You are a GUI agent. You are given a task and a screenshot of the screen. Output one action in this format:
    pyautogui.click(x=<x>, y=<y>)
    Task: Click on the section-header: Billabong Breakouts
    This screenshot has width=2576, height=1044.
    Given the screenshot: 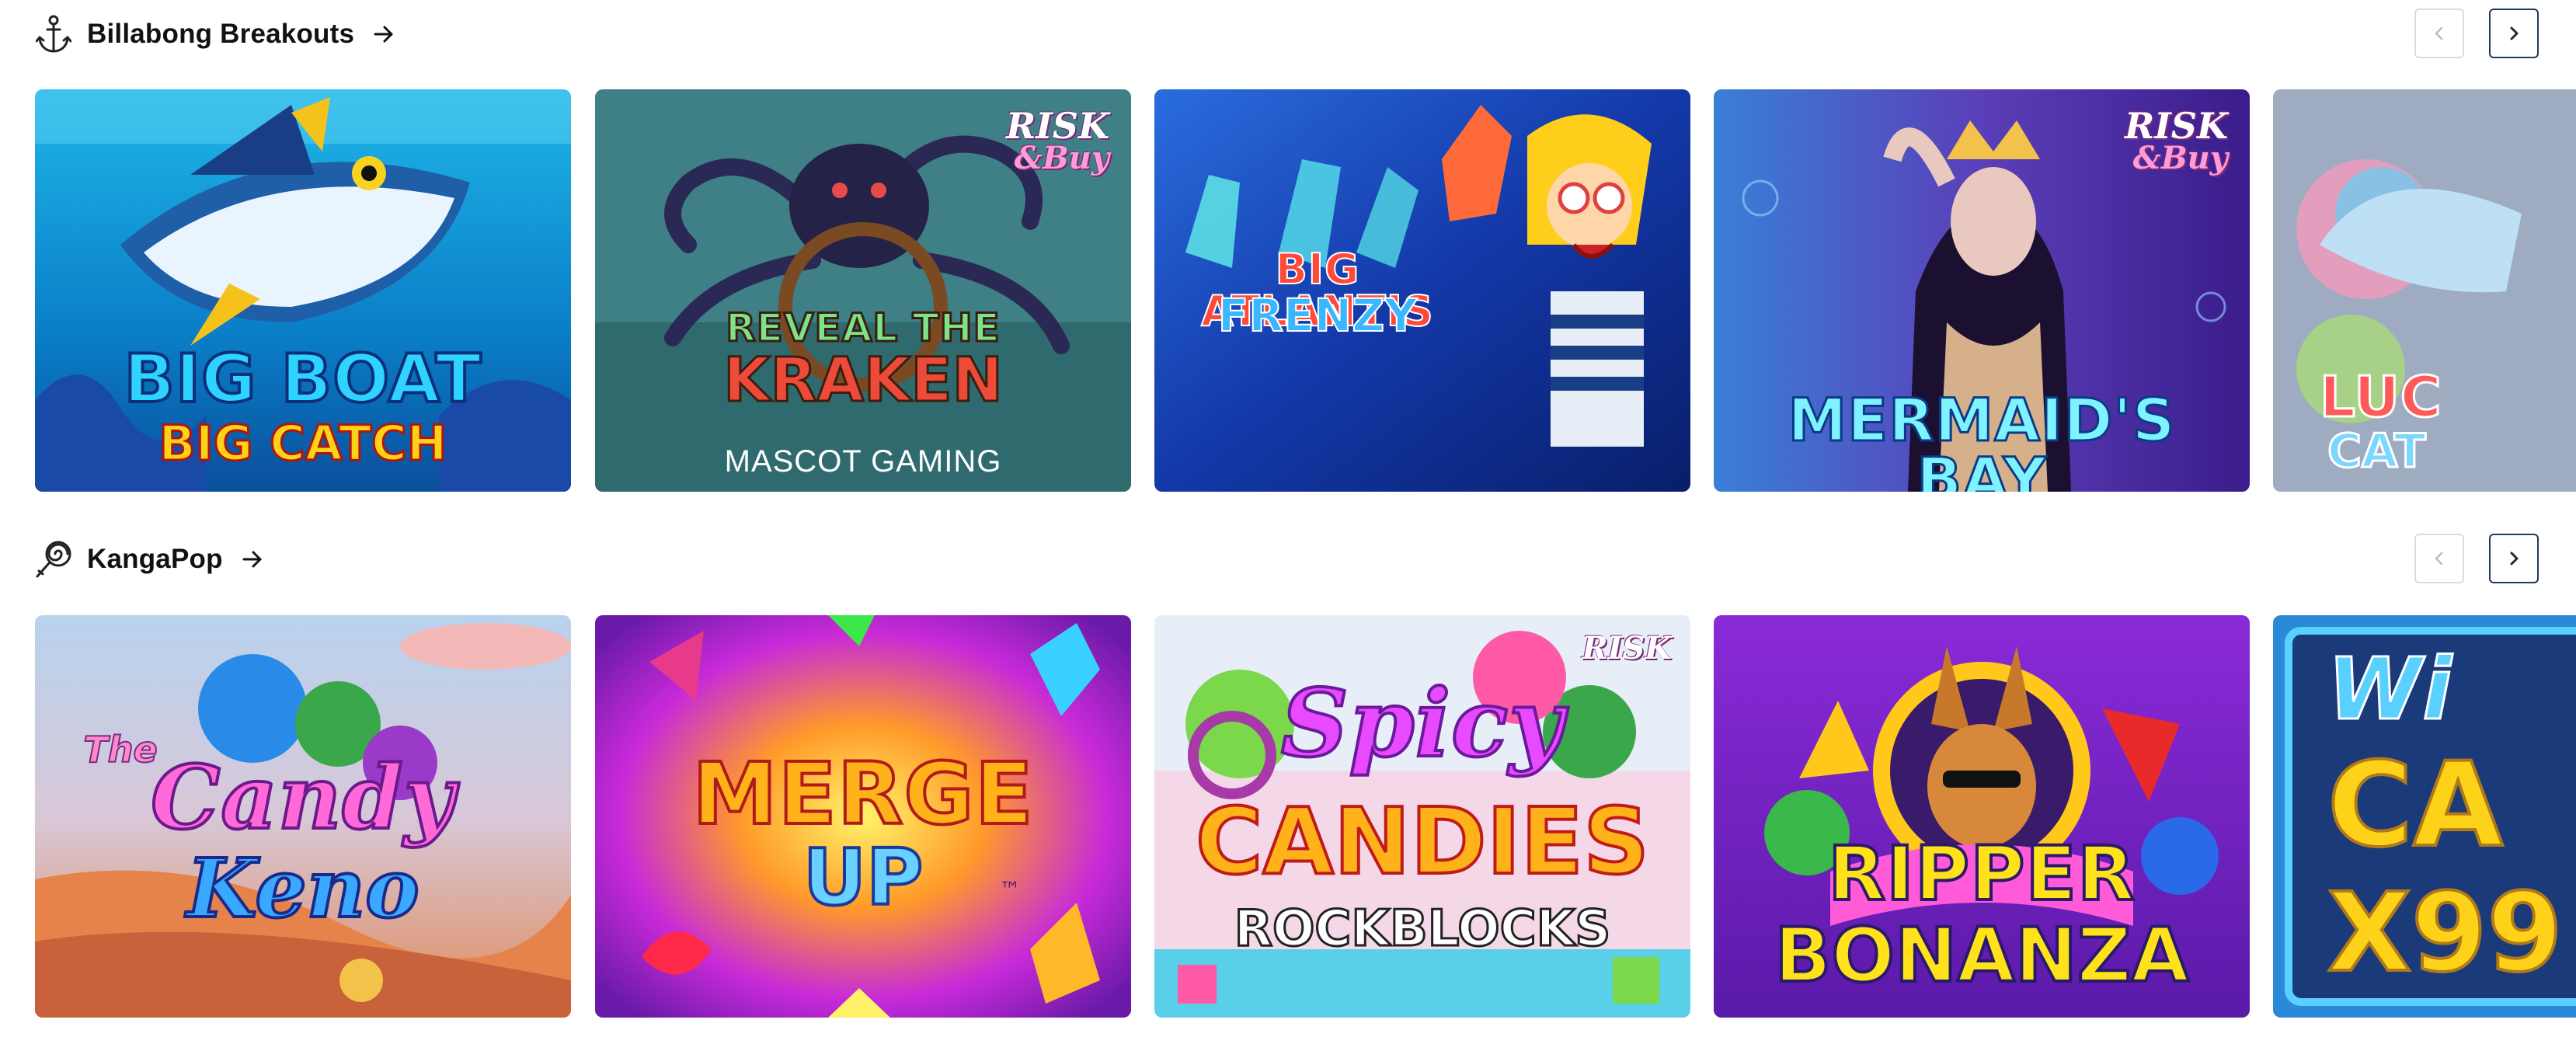 What is the action you would take?
    pyautogui.click(x=215, y=34)
    